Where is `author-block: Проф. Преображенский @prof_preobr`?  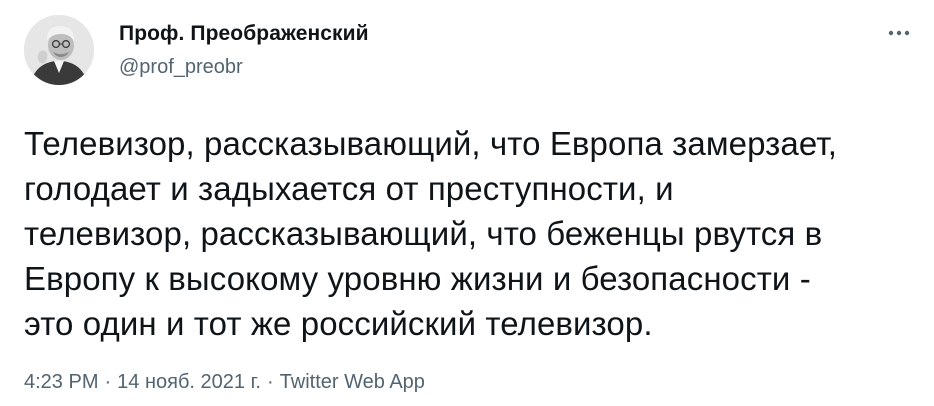 author-block: Проф. Преображенский @prof_preobr is located at coordinates (244, 50).